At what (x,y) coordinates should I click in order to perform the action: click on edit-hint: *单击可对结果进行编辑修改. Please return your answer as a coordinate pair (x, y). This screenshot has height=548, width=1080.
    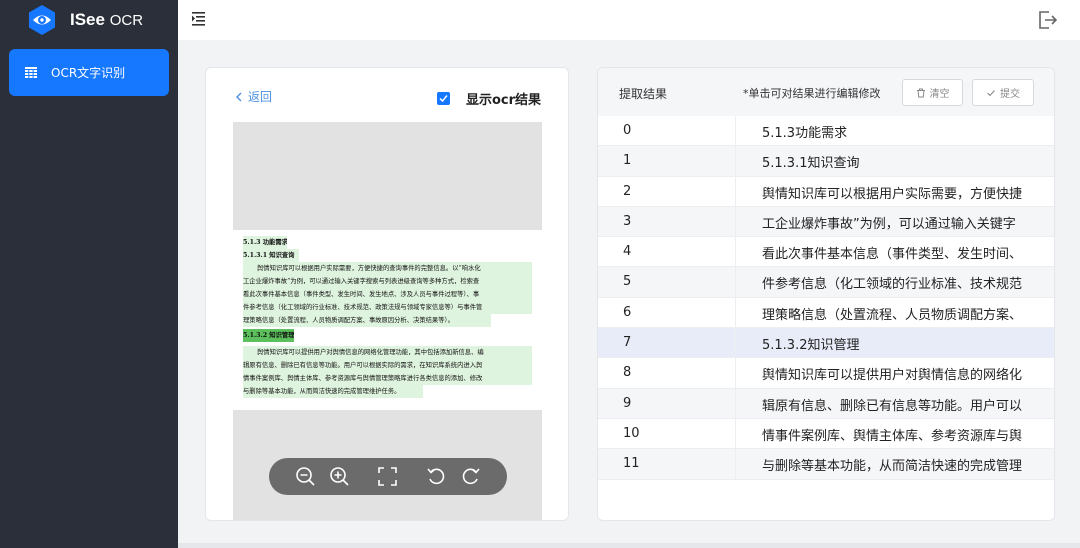
    Looking at the image, I should click on (812, 93).